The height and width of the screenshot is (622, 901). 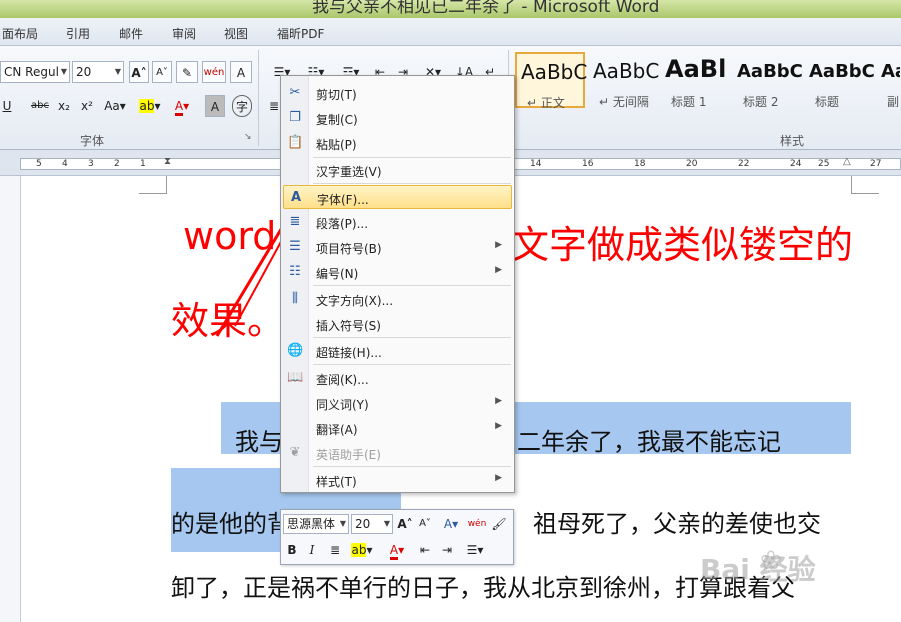 I want to click on superscript-button: x², so click(x=87, y=106).